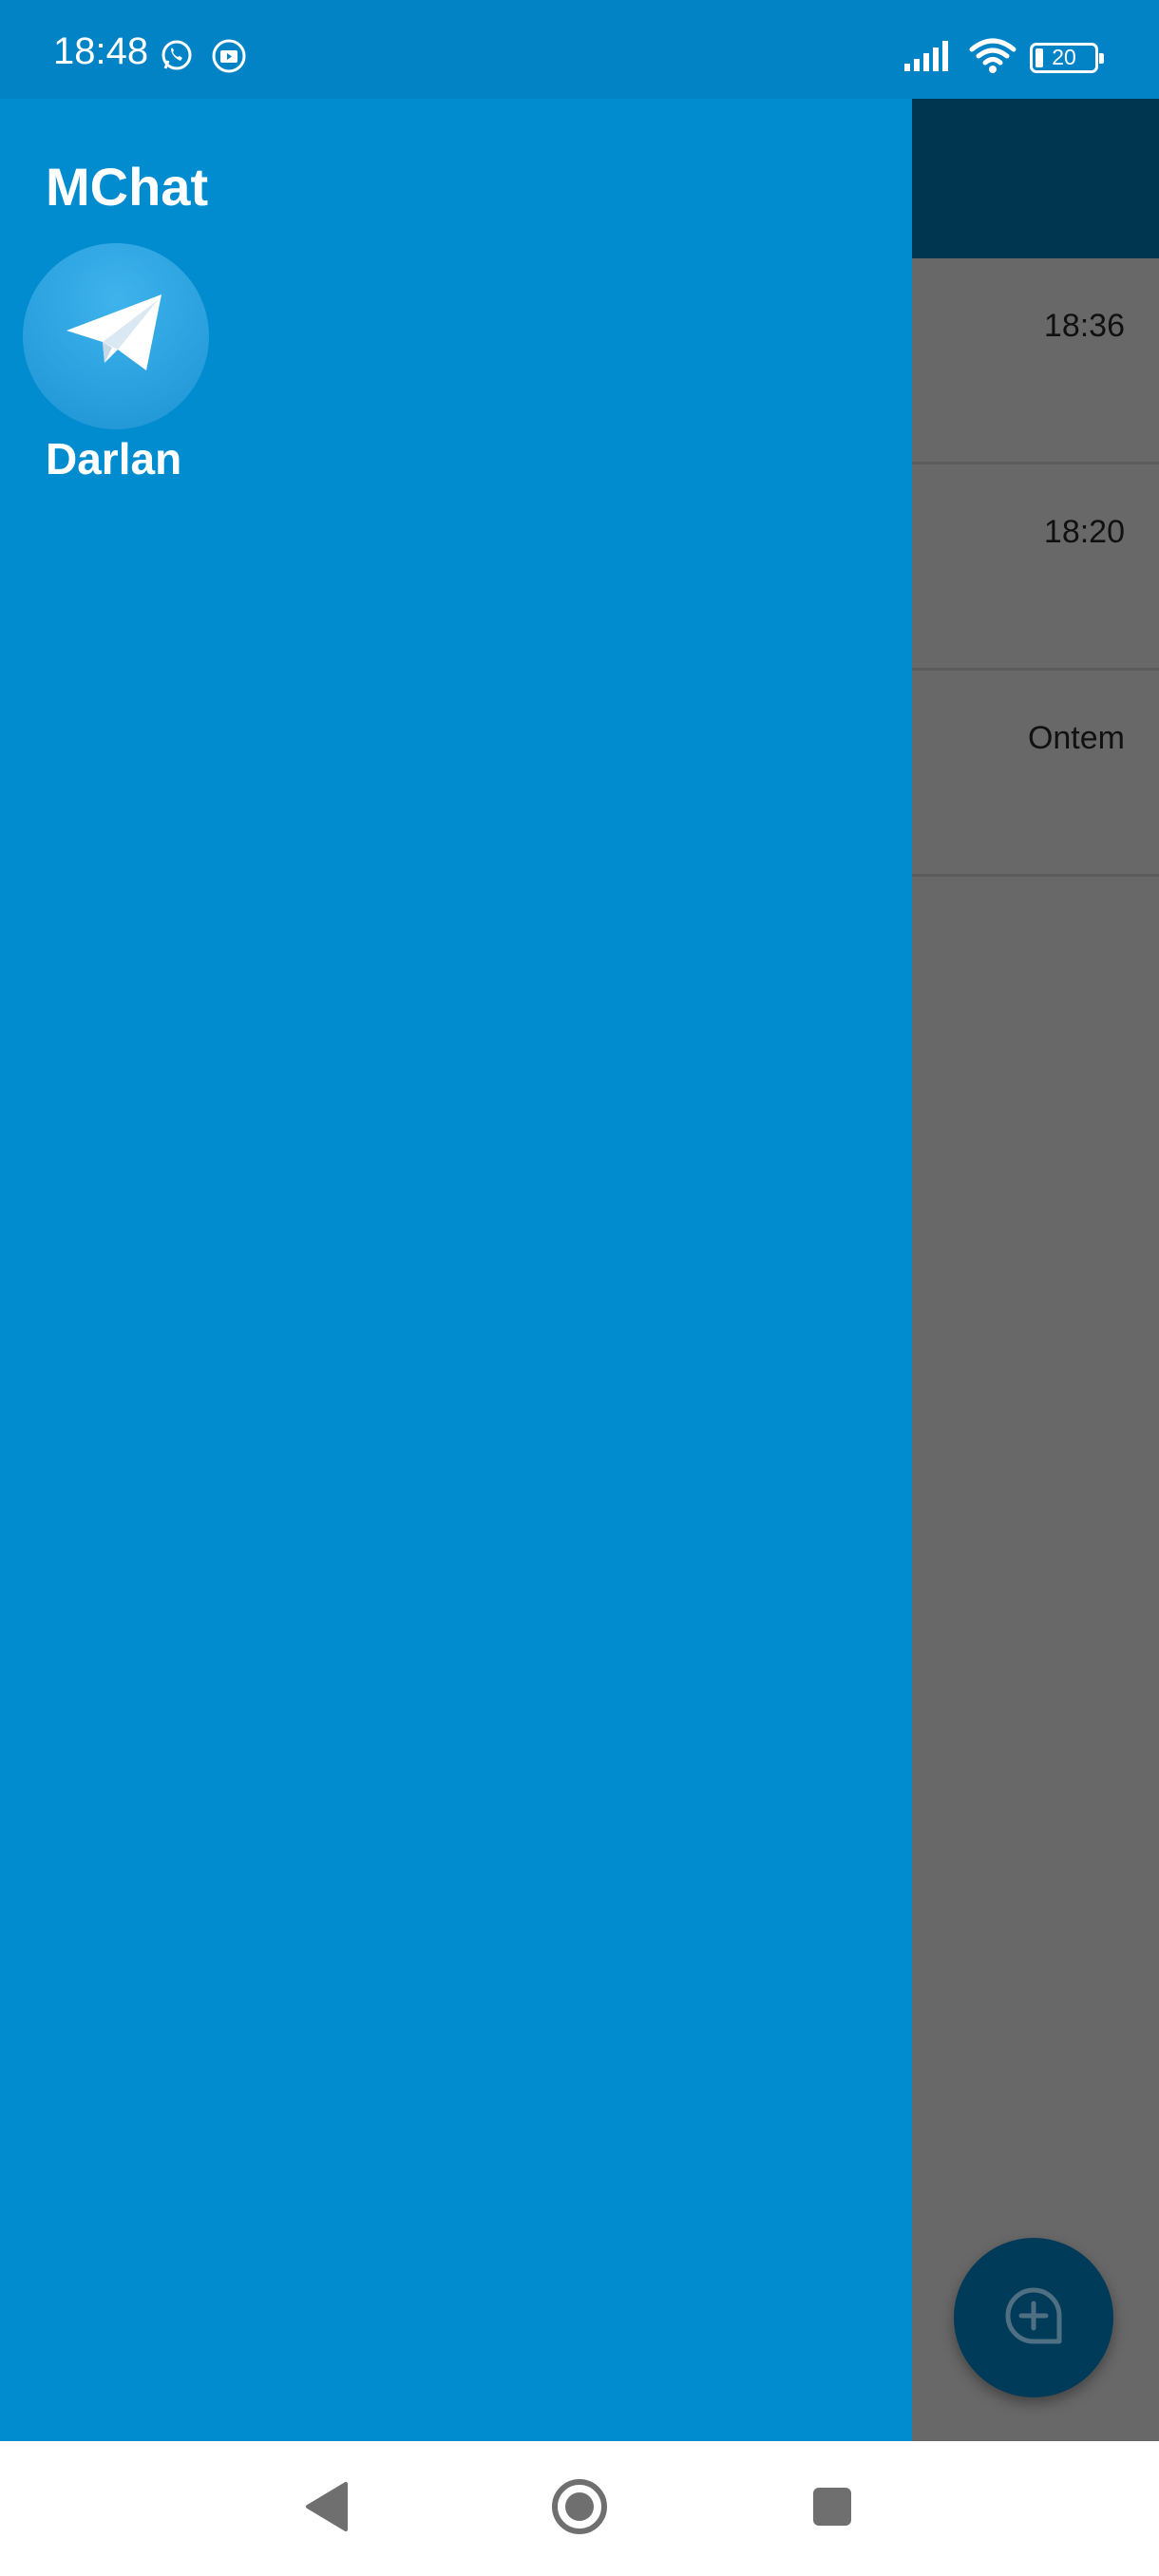 Image resolution: width=1159 pixels, height=2576 pixels. I want to click on back-button, so click(326, 2508).